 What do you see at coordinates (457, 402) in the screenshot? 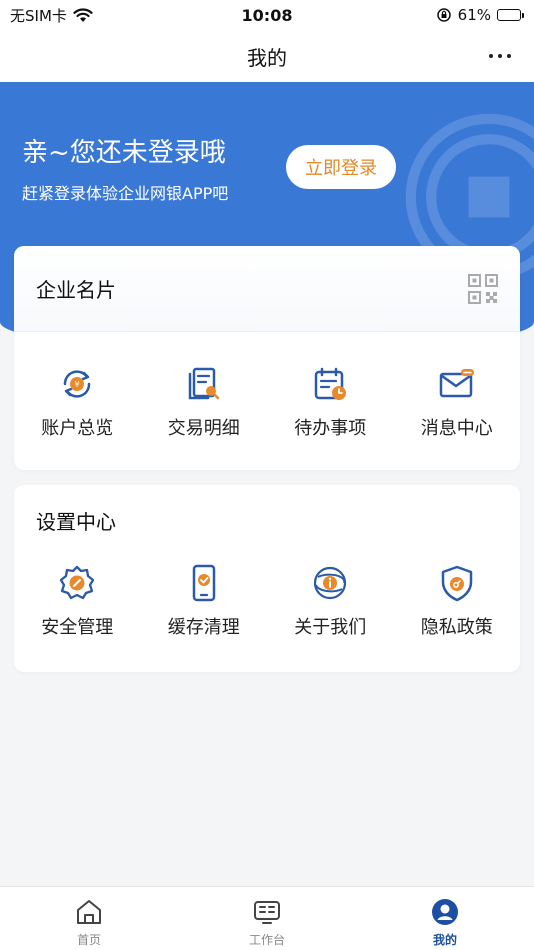
I see `message-center-item: 消息中心` at bounding box center [457, 402].